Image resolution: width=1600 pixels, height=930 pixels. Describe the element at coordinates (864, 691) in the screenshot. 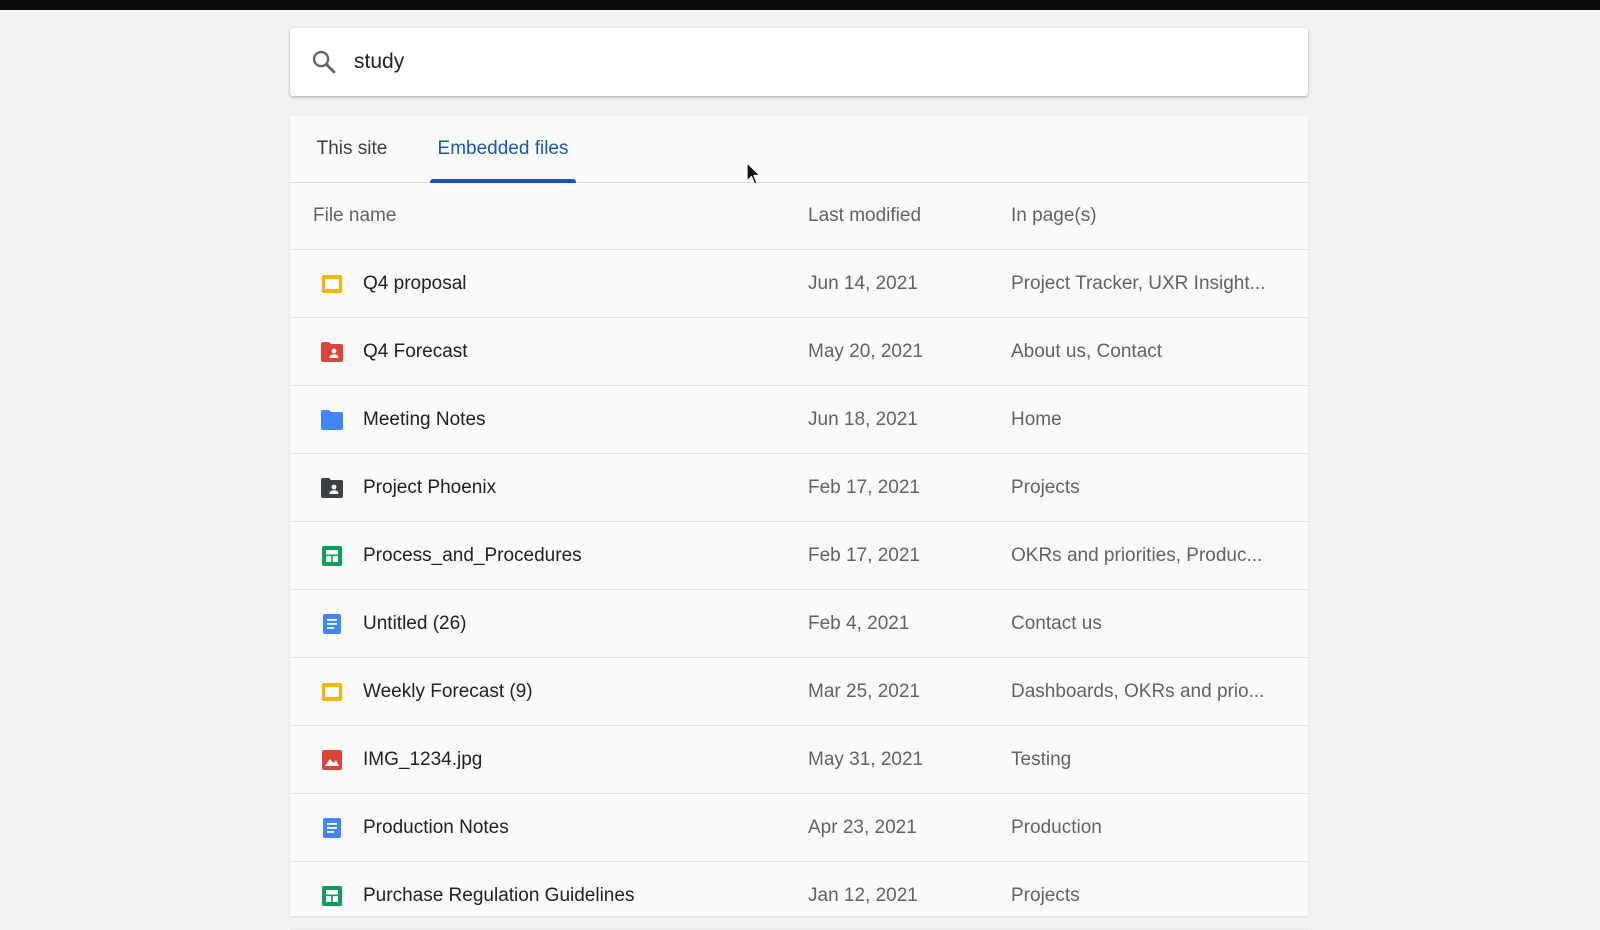

I see `last-modified: Mar 25, 2021` at that location.